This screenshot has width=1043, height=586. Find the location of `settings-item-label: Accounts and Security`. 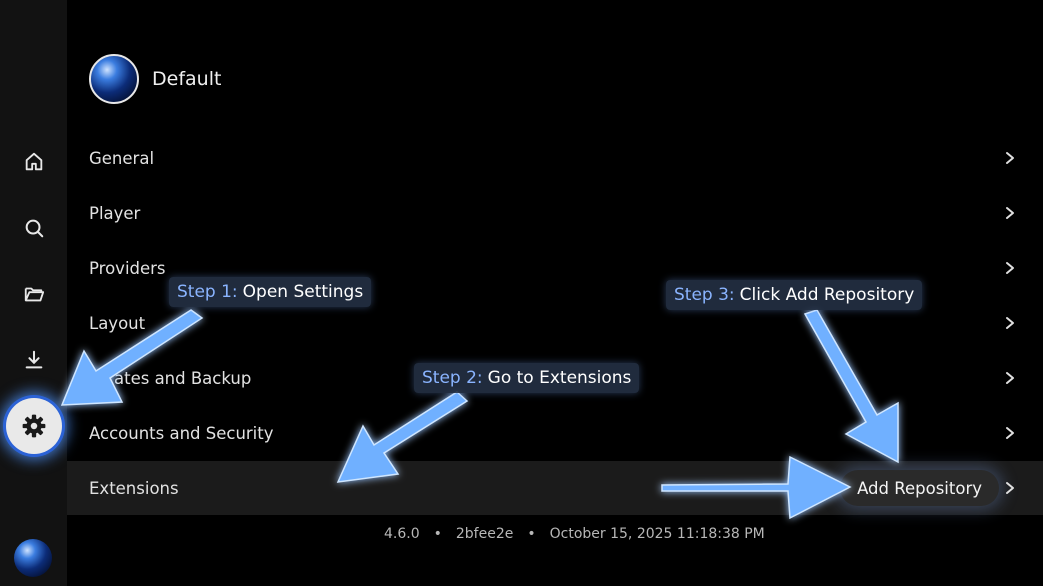

settings-item-label: Accounts and Security is located at coordinates (181, 433).